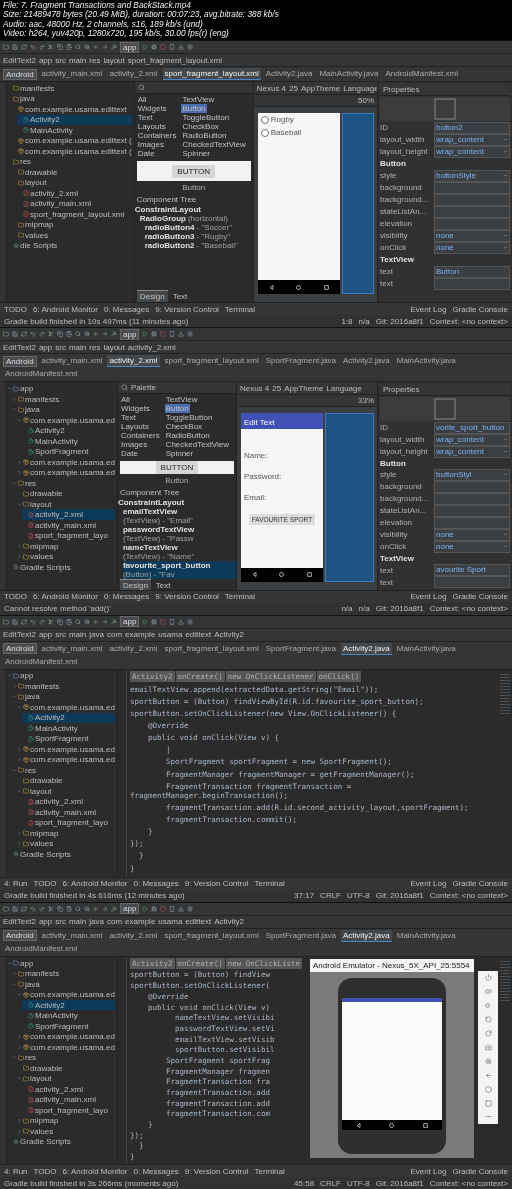  What do you see at coordinates (24, 908) in the screenshot?
I see `sync-icon` at bounding box center [24, 908].